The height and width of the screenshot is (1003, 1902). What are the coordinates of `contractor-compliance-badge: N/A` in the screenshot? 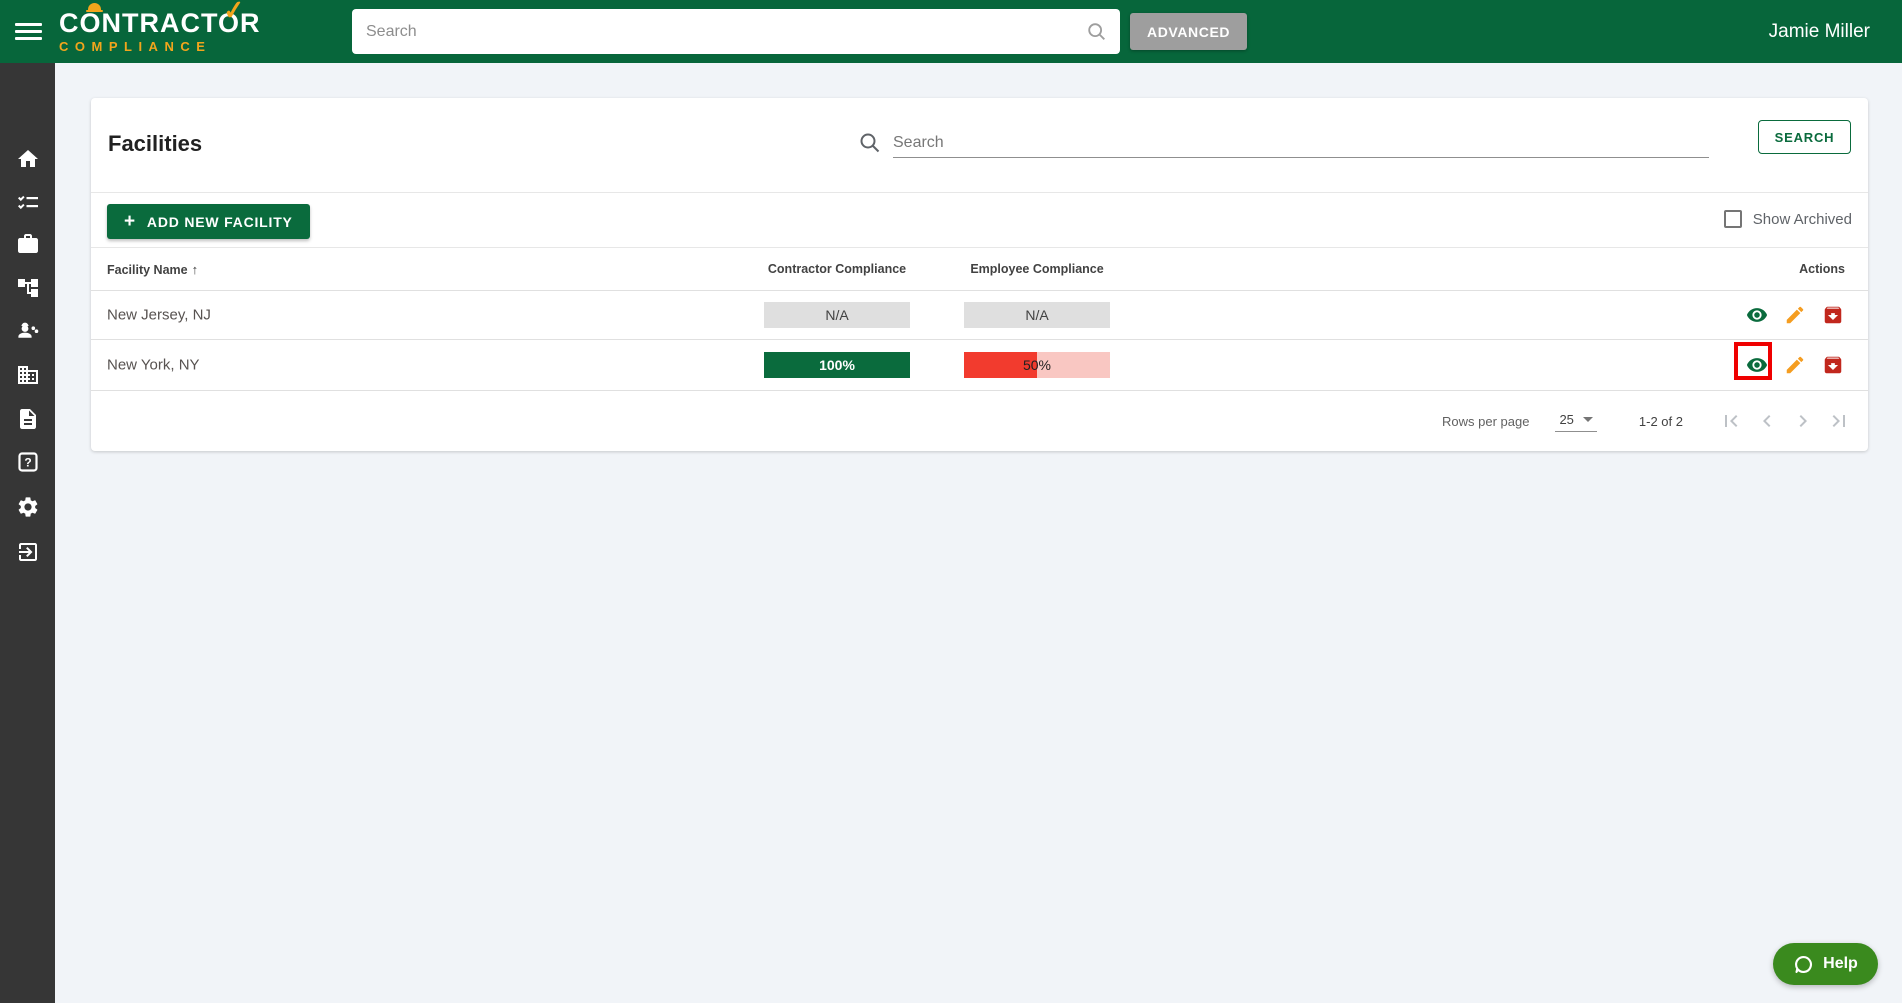 It's located at (837, 315).